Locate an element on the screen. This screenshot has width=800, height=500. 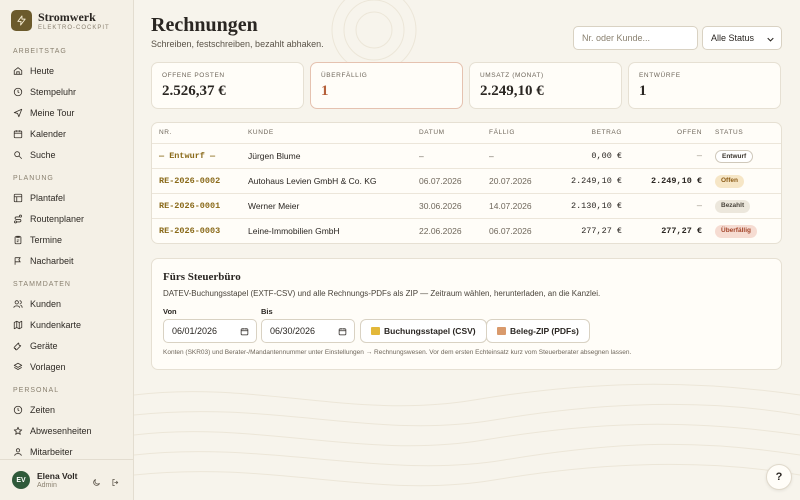
user-panel: EV Elena Volt Admin is located at coordinates (67, 479).